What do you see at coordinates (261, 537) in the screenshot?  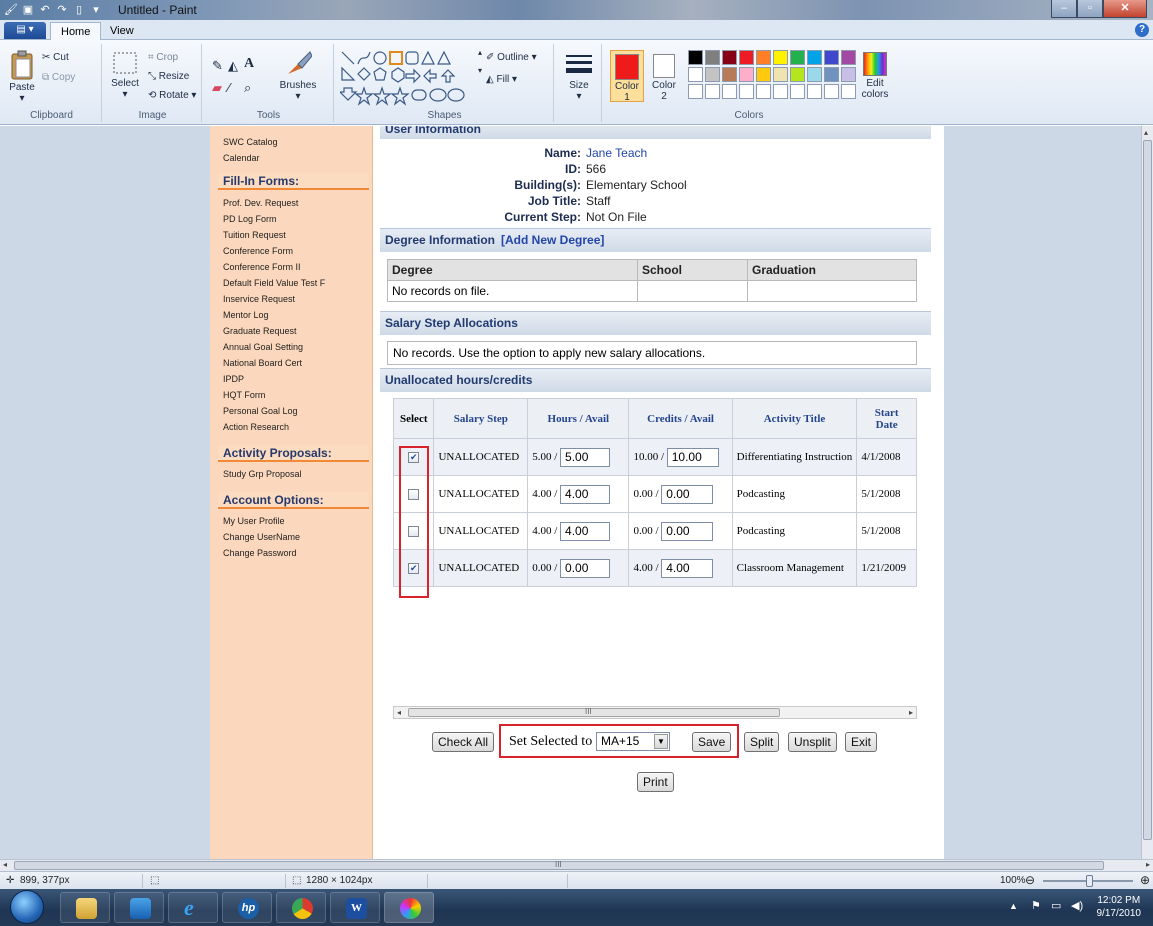 I see `sidebar-item-change-username: Change UserName` at bounding box center [261, 537].